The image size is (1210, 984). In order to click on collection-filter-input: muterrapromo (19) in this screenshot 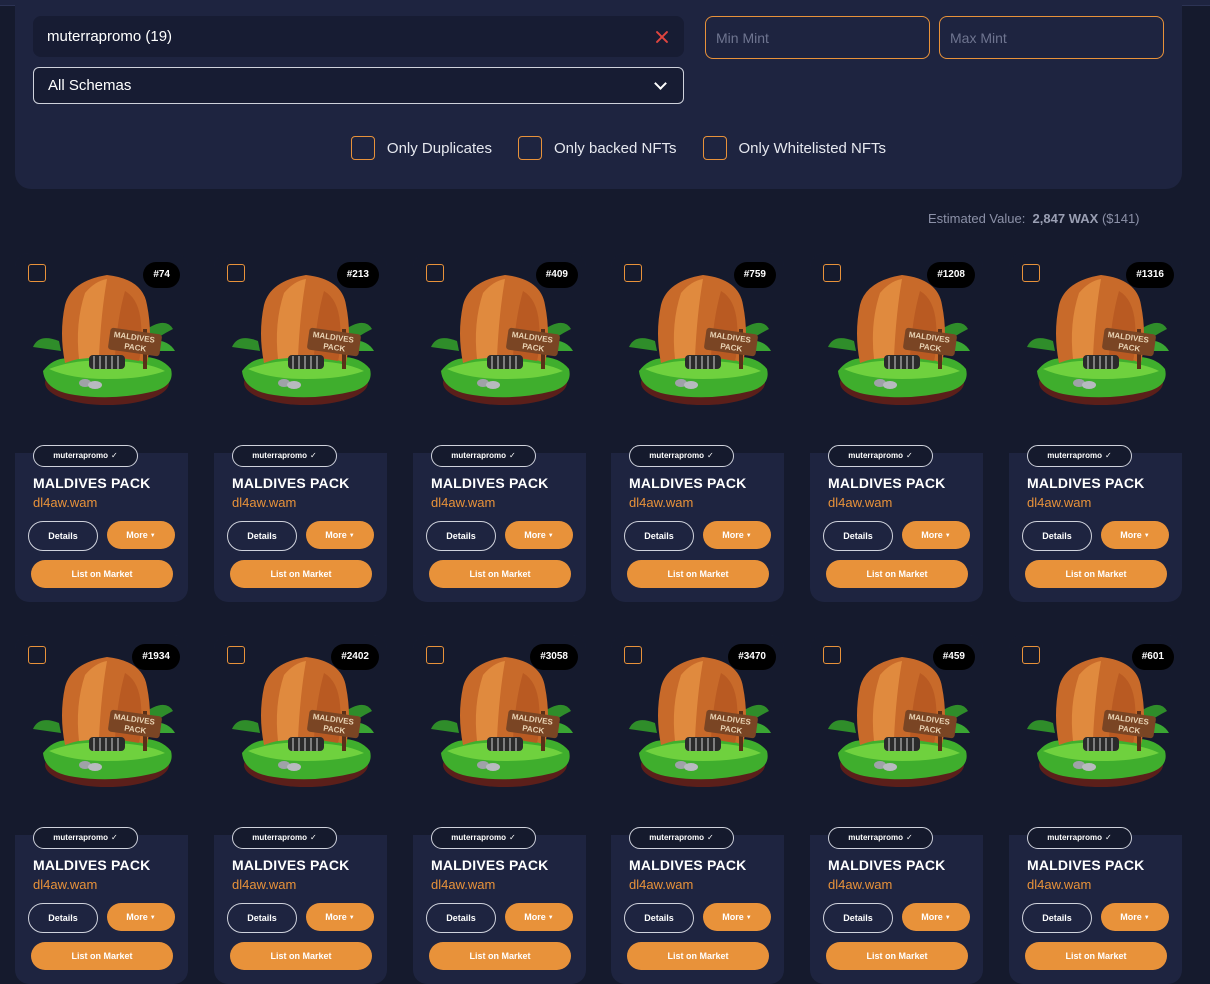, I will do `click(358, 36)`.